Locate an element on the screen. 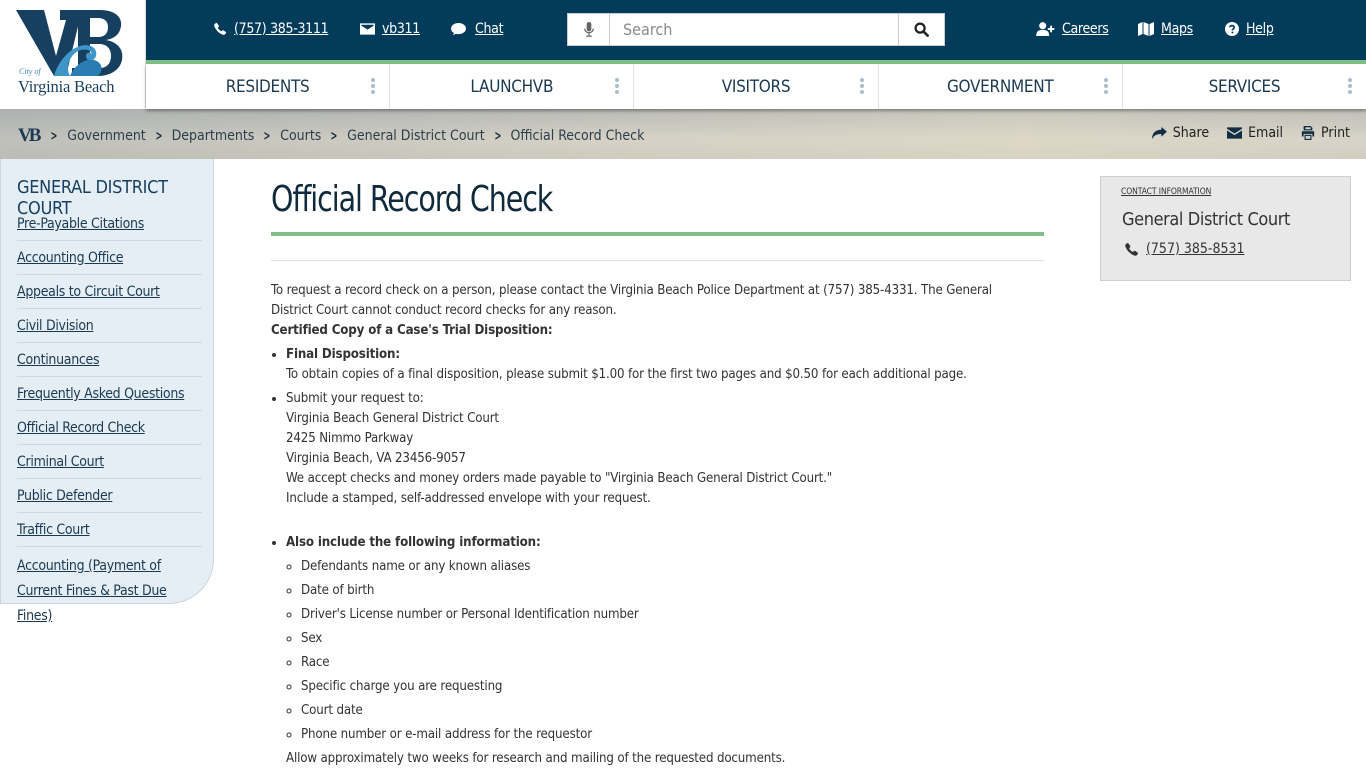  nav-government: GOVERNMENT is located at coordinates (1001, 86).